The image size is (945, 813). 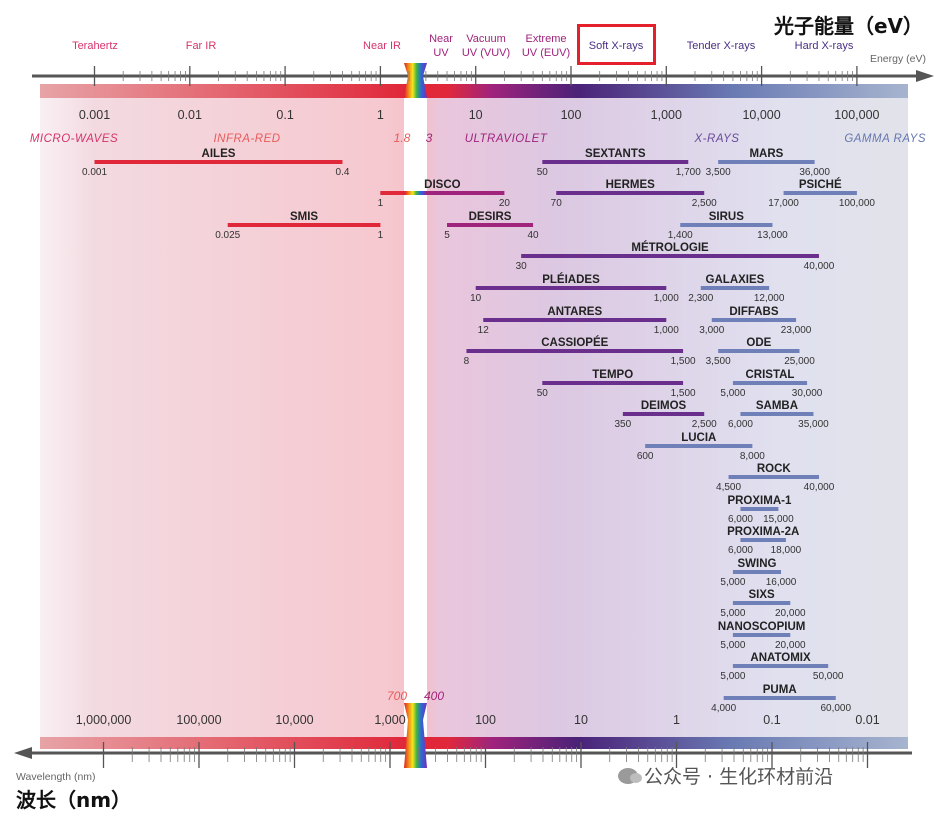 What do you see at coordinates (389, 720) in the screenshot?
I see `wavelength-tick-label: 1,000` at bounding box center [389, 720].